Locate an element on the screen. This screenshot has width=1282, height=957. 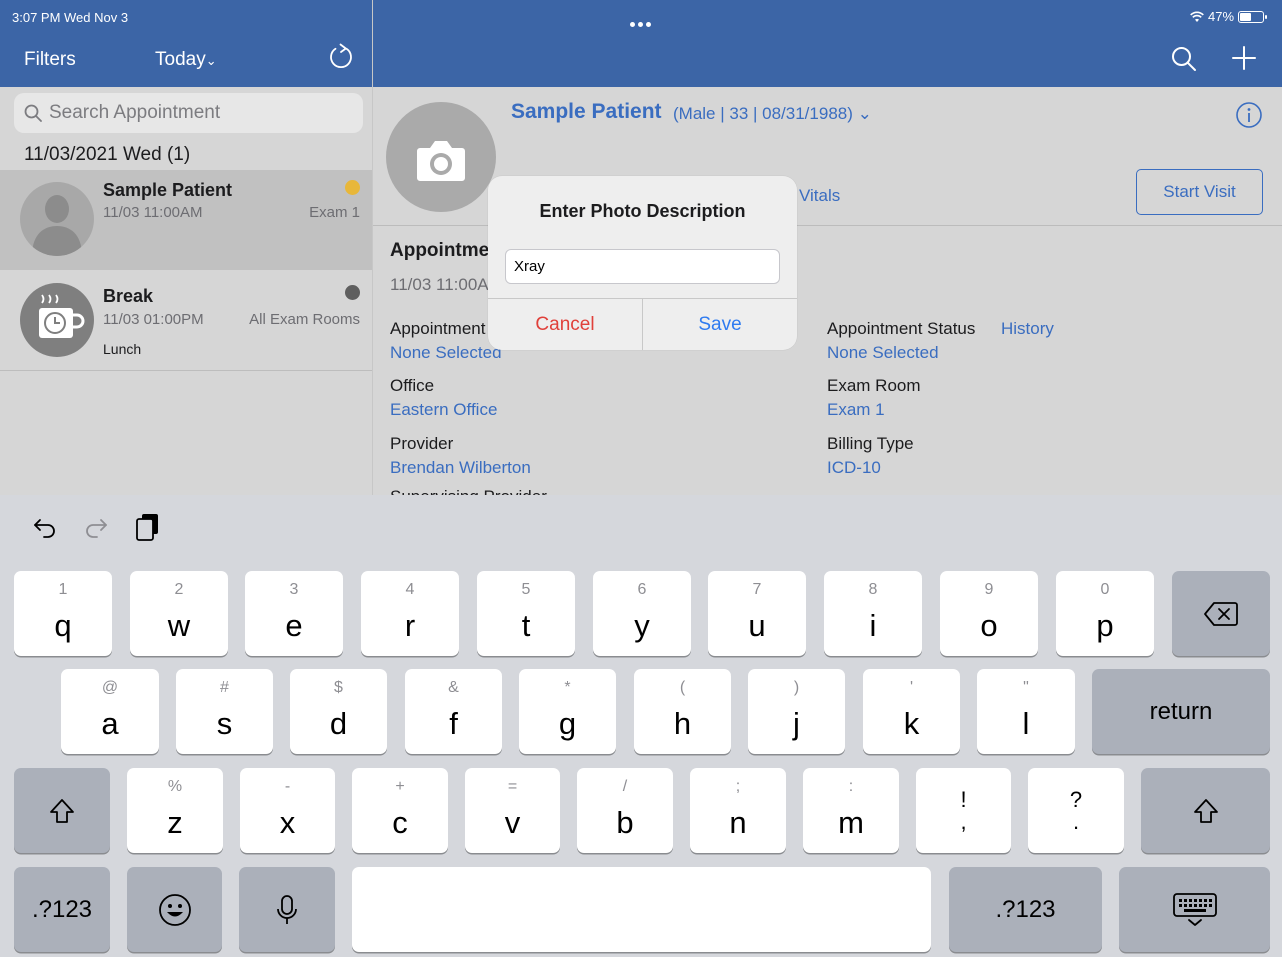
key-h: (h is located at coordinates (682, 711).